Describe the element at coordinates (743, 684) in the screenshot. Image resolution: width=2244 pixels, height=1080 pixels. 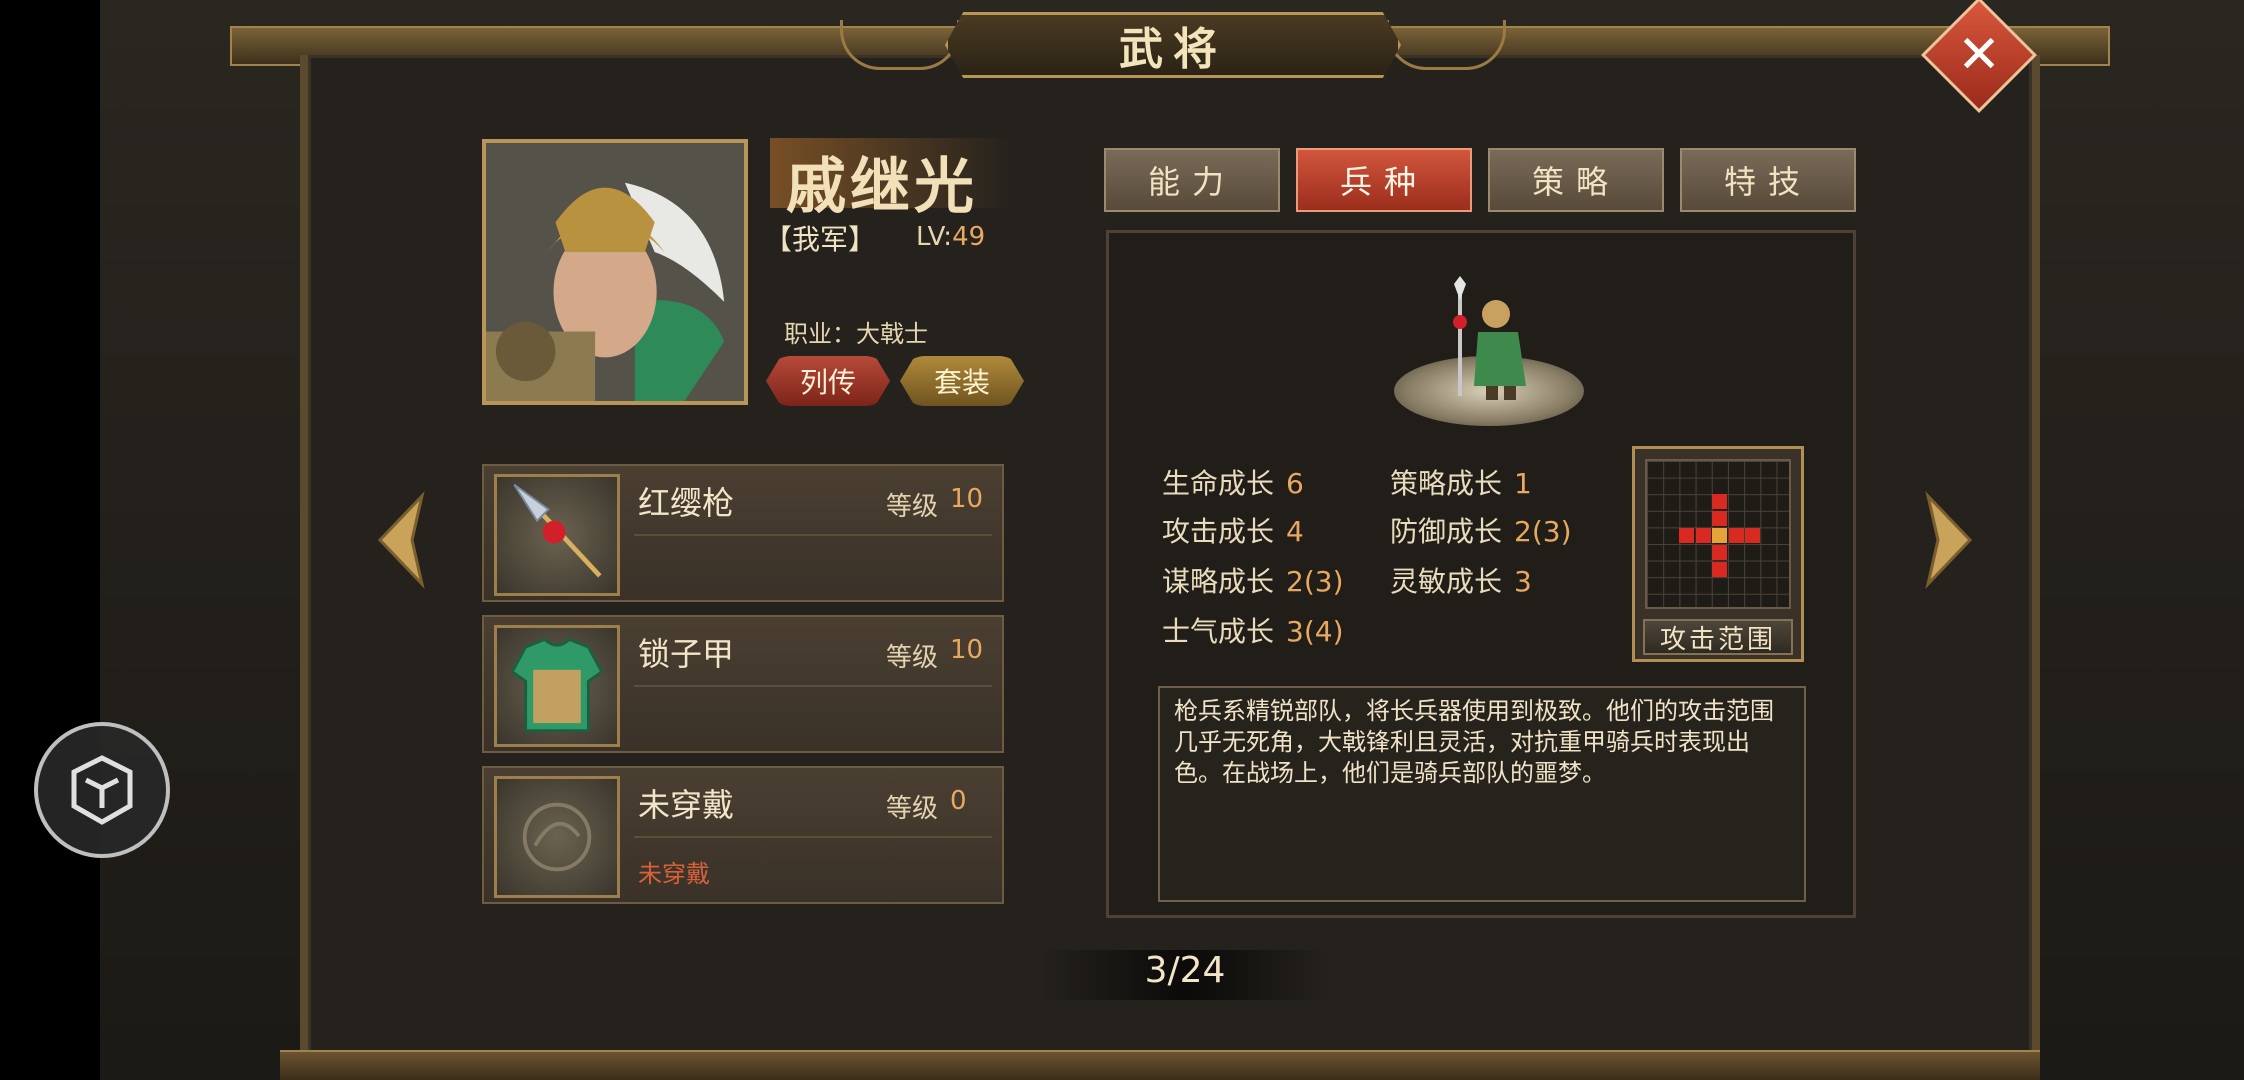
I see `equipment-slot-armor: 锁子甲 等级 10` at that location.